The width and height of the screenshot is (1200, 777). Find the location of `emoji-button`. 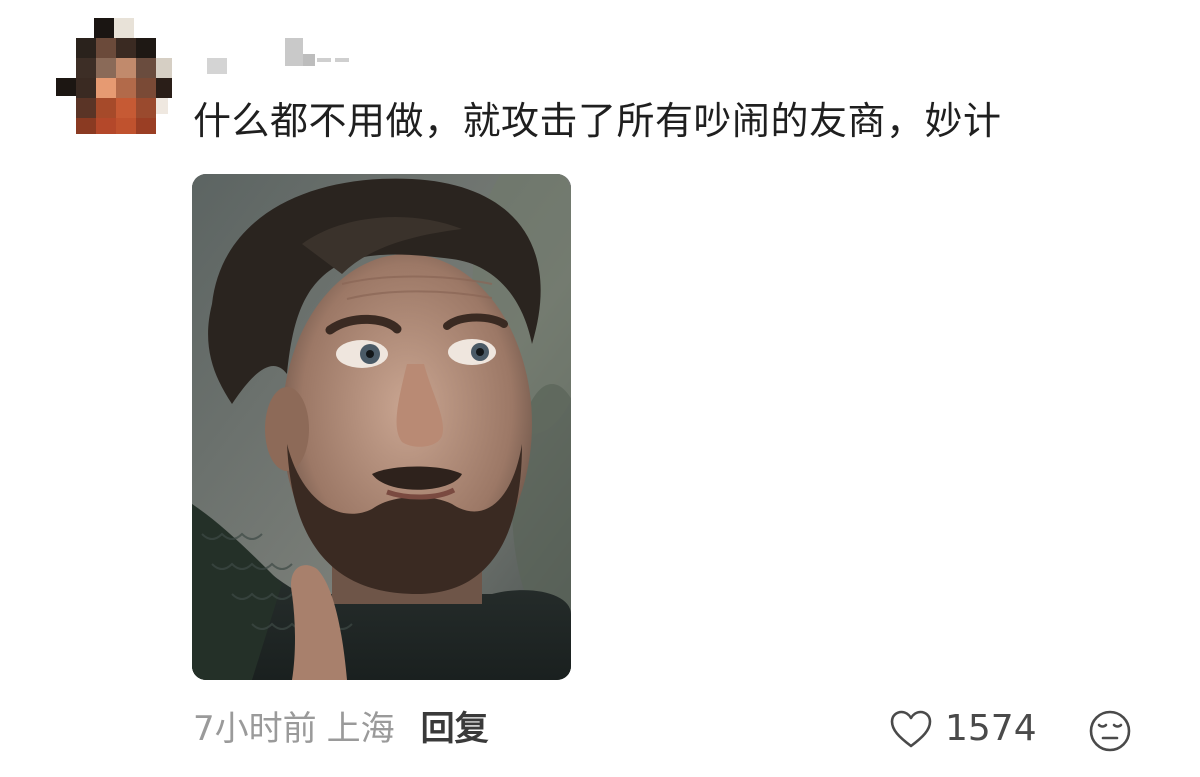

emoji-button is located at coordinates (1110, 731).